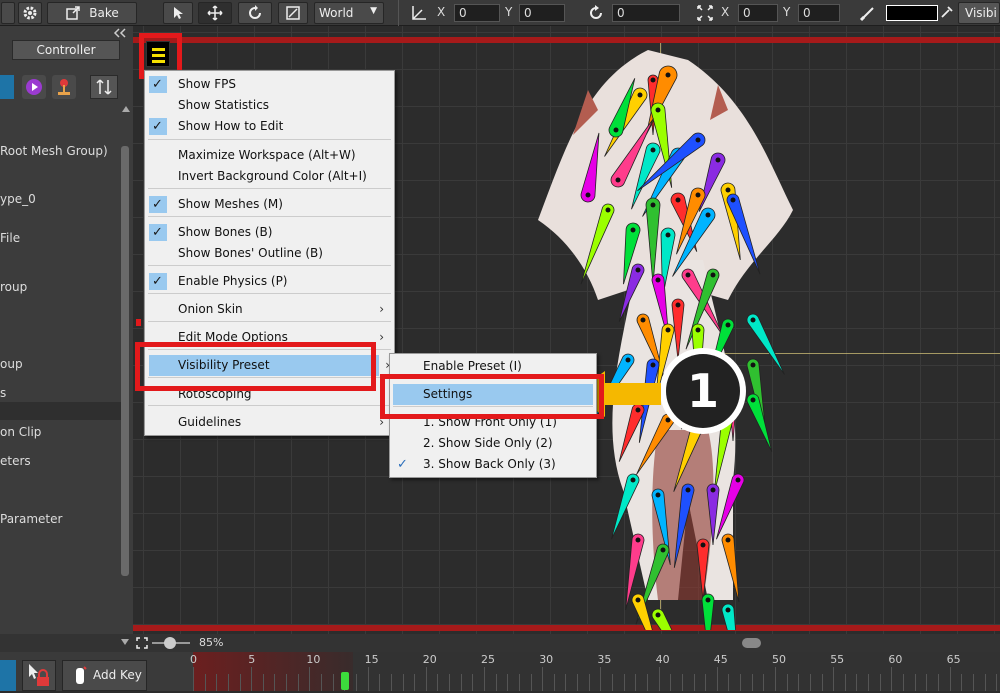  I want to click on menu-item-show-statistics: Show Statistics, so click(269, 105).